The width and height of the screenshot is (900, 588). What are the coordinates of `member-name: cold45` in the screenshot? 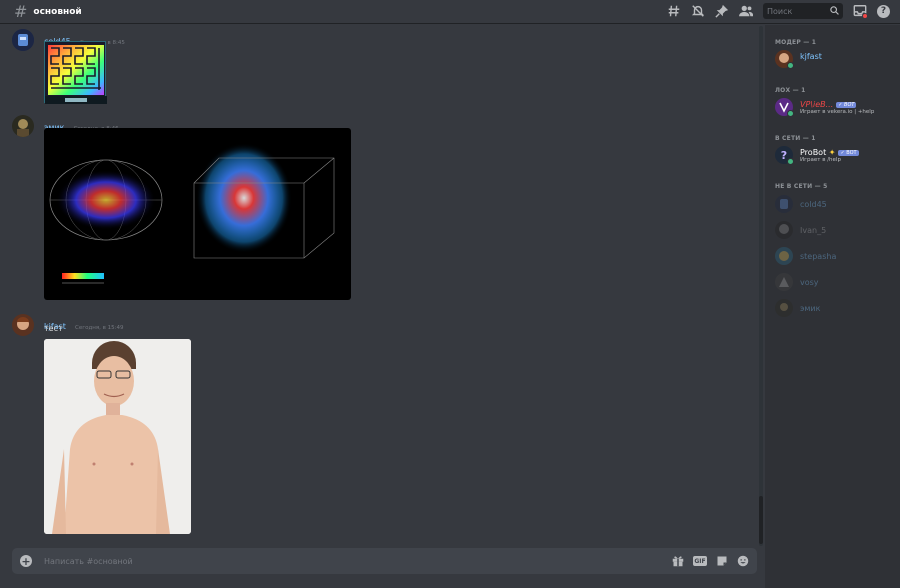 It's located at (813, 204).